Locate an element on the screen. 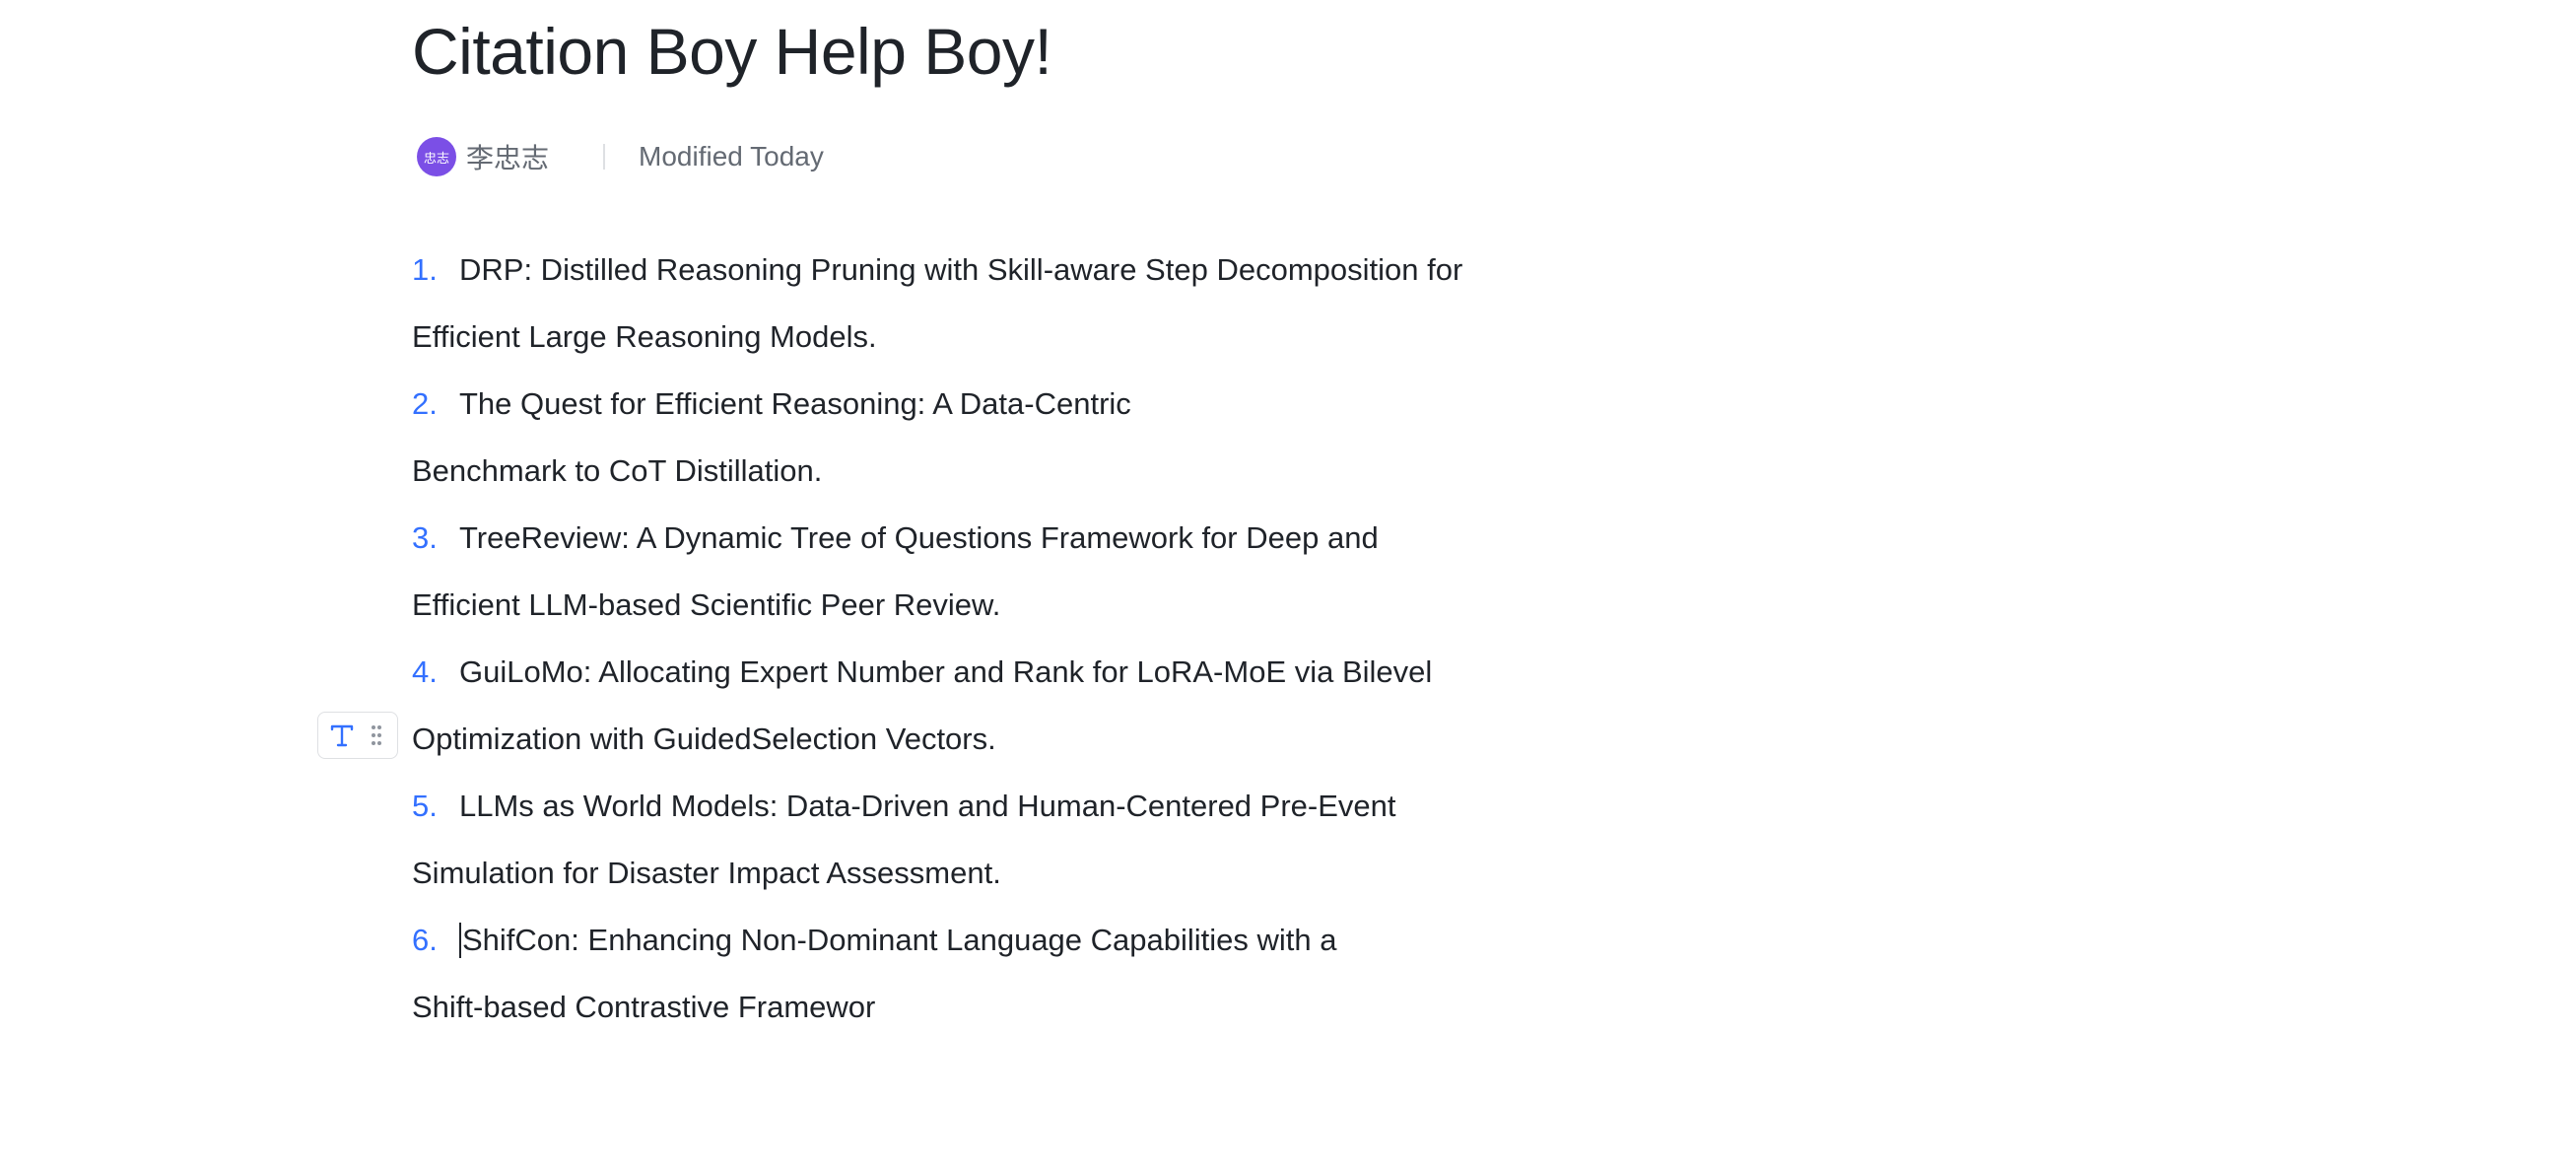  list-item-text: Shift-based Contrastive Framewor is located at coordinates (643, 1007).